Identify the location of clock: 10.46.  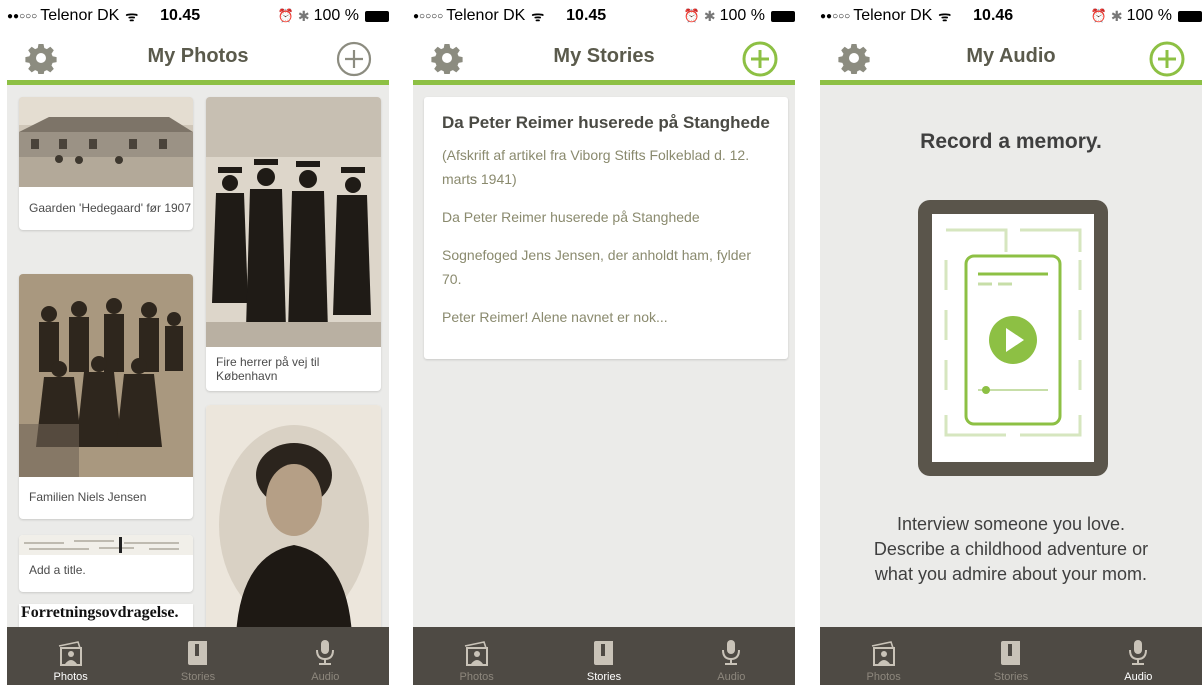
(993, 15).